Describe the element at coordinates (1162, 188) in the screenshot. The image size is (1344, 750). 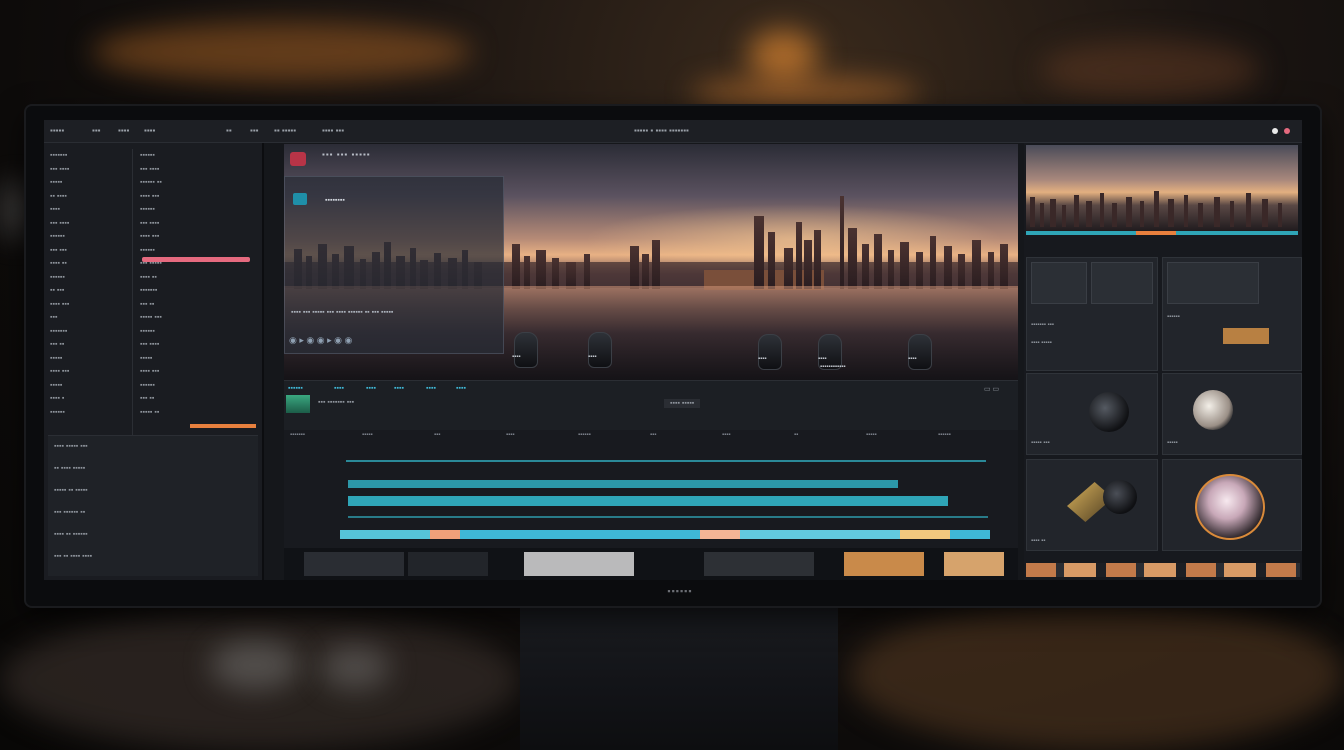
I see `preview-thumbnail` at that location.